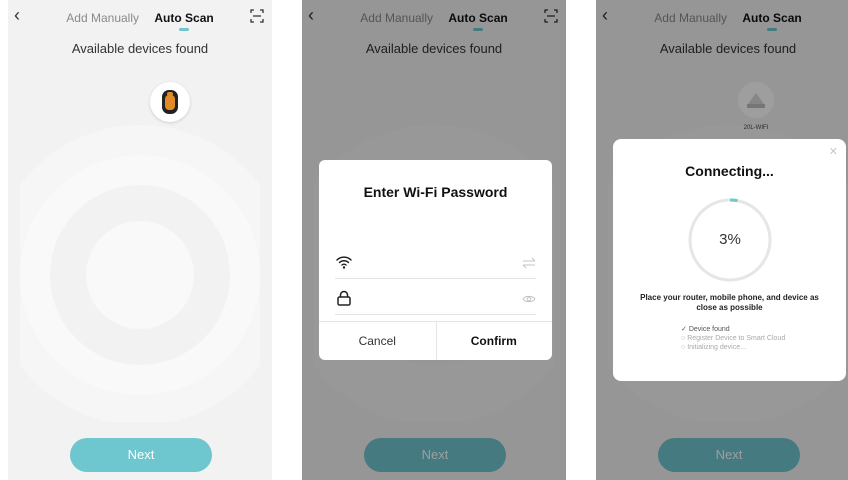 This screenshot has width=848, height=480. I want to click on wifi-password-field, so click(435, 299).